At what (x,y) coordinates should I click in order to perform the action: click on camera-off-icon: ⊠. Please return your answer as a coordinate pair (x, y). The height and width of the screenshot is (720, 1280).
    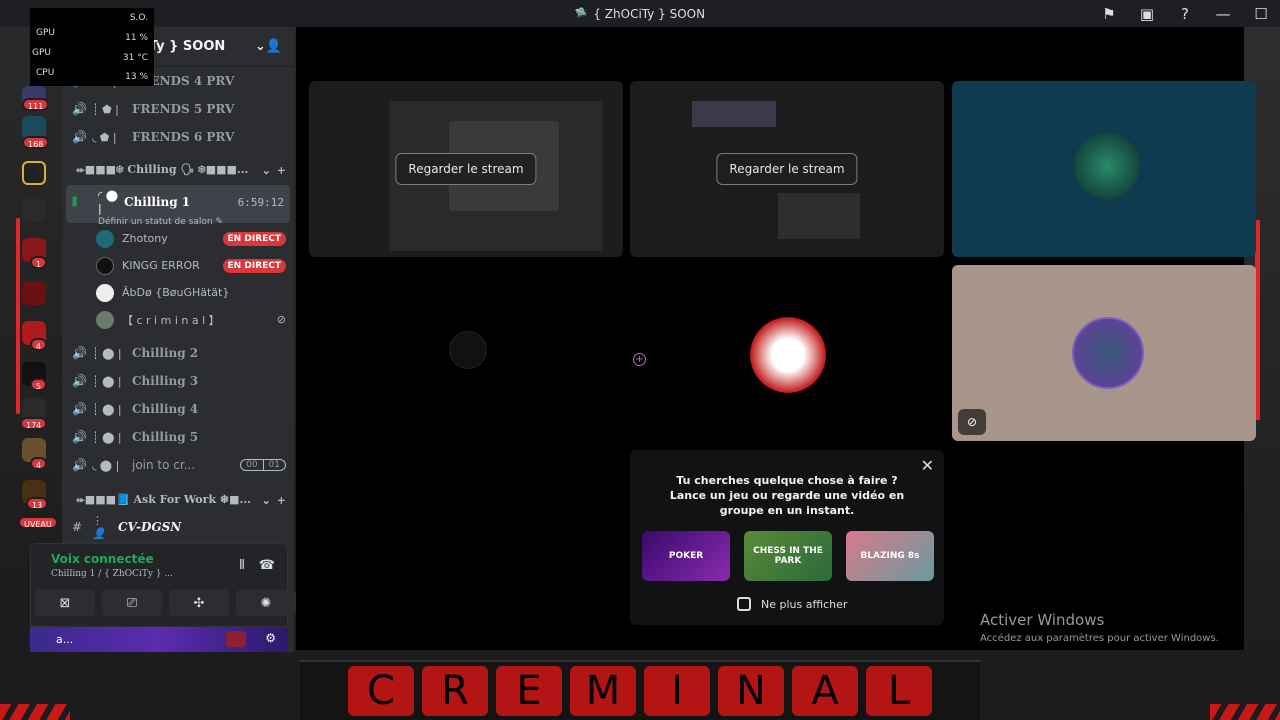
    Looking at the image, I should click on (65, 603).